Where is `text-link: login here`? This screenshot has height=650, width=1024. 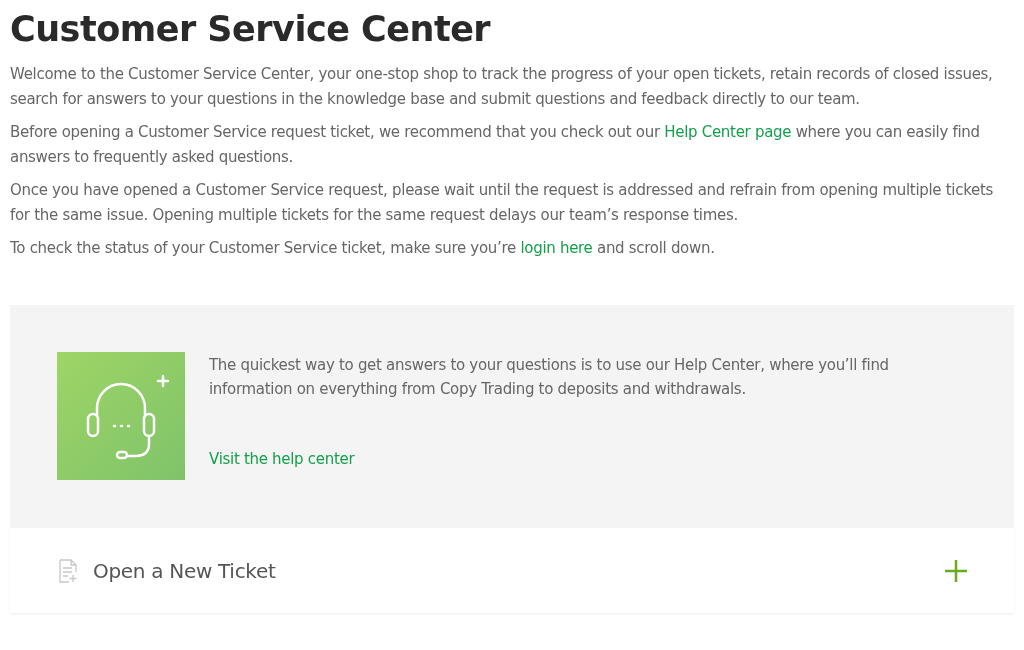 text-link: login here is located at coordinates (556, 248).